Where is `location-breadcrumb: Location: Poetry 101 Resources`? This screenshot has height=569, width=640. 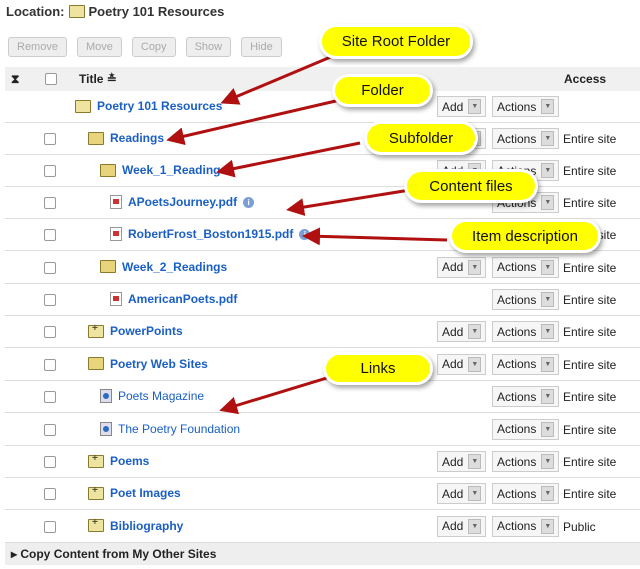 location-breadcrumb: Location: Poetry 101 Resources is located at coordinates (115, 11).